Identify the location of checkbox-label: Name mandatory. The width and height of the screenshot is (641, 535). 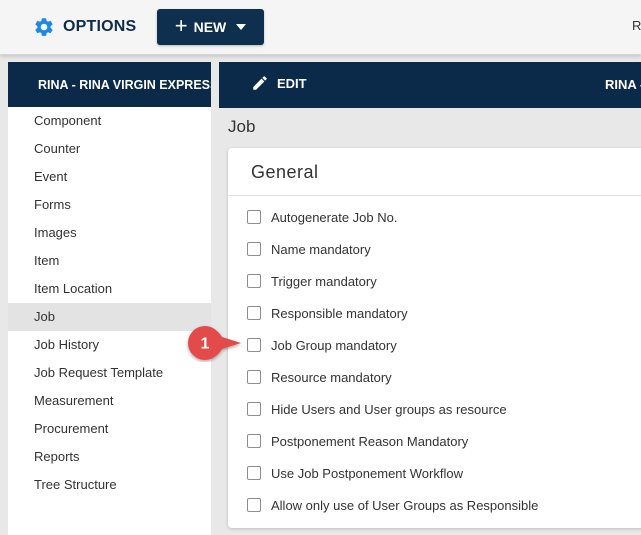
(321, 249).